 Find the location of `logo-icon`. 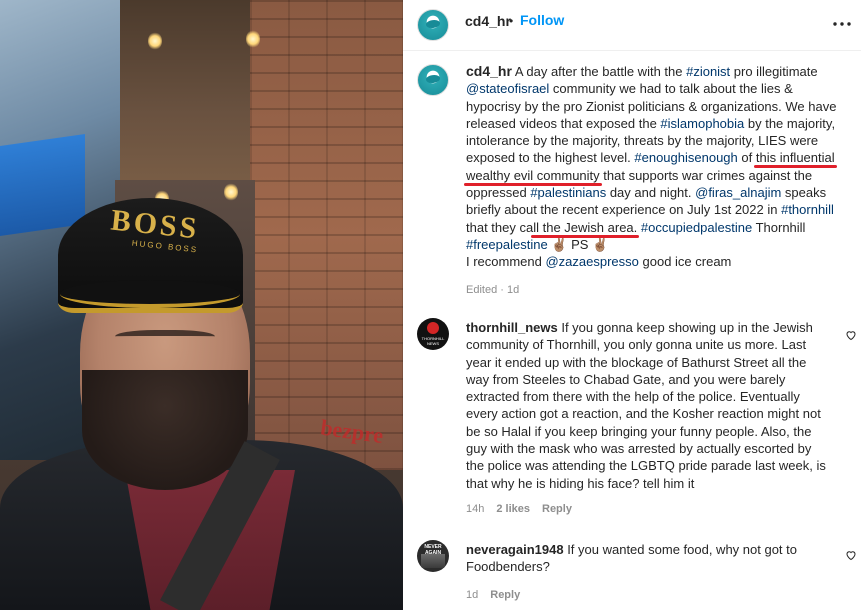

logo-icon is located at coordinates (433, 328).